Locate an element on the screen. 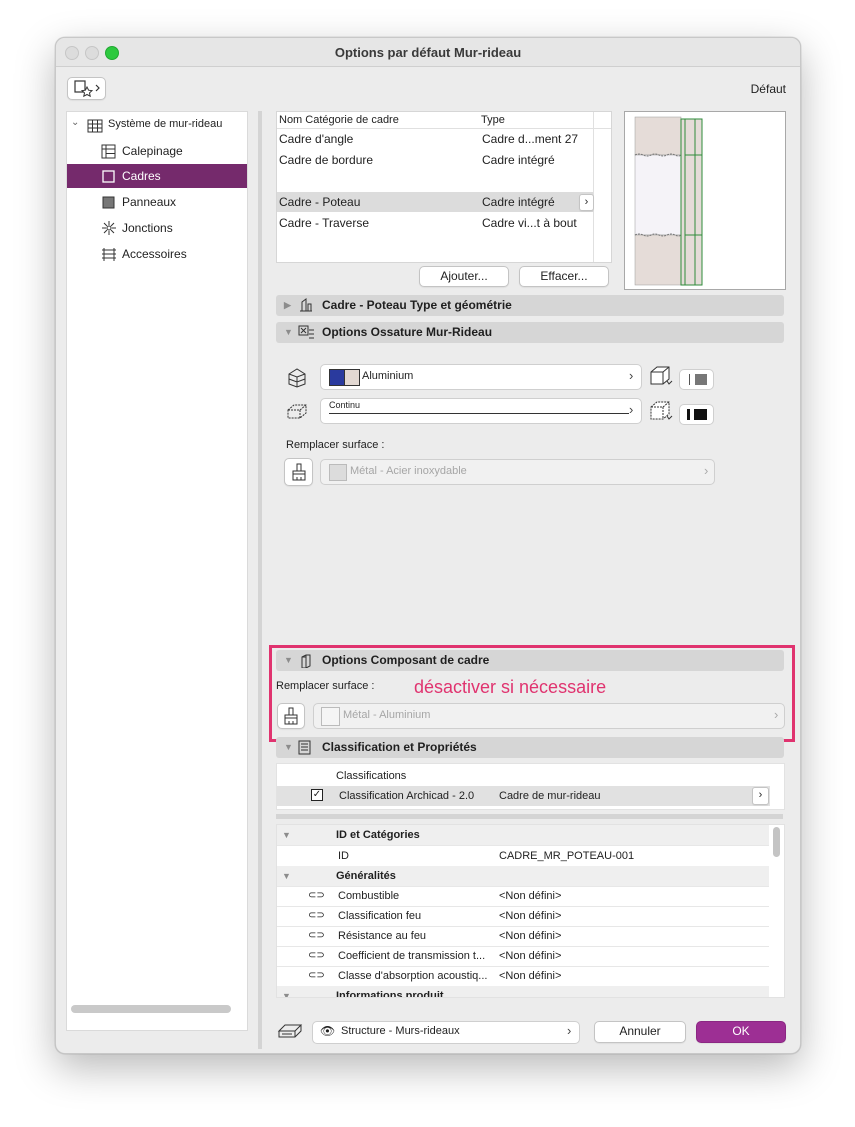  material-select: Aluminium › is located at coordinates (481, 377).